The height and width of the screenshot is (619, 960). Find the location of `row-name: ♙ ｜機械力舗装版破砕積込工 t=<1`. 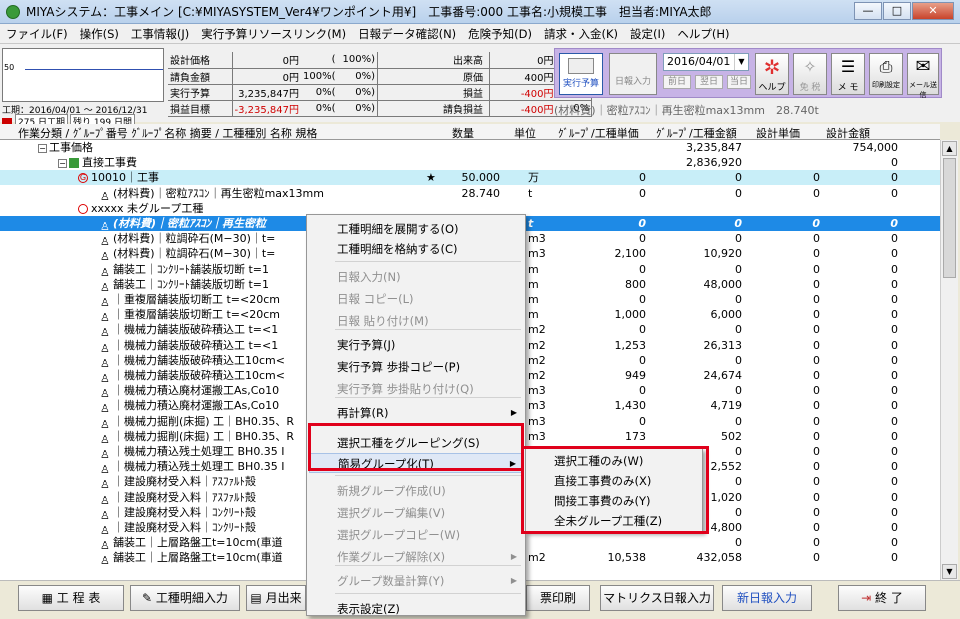

row-name: ♙ ｜機械力舗装版破砕積込工 t=<1 is located at coordinates (189, 330).